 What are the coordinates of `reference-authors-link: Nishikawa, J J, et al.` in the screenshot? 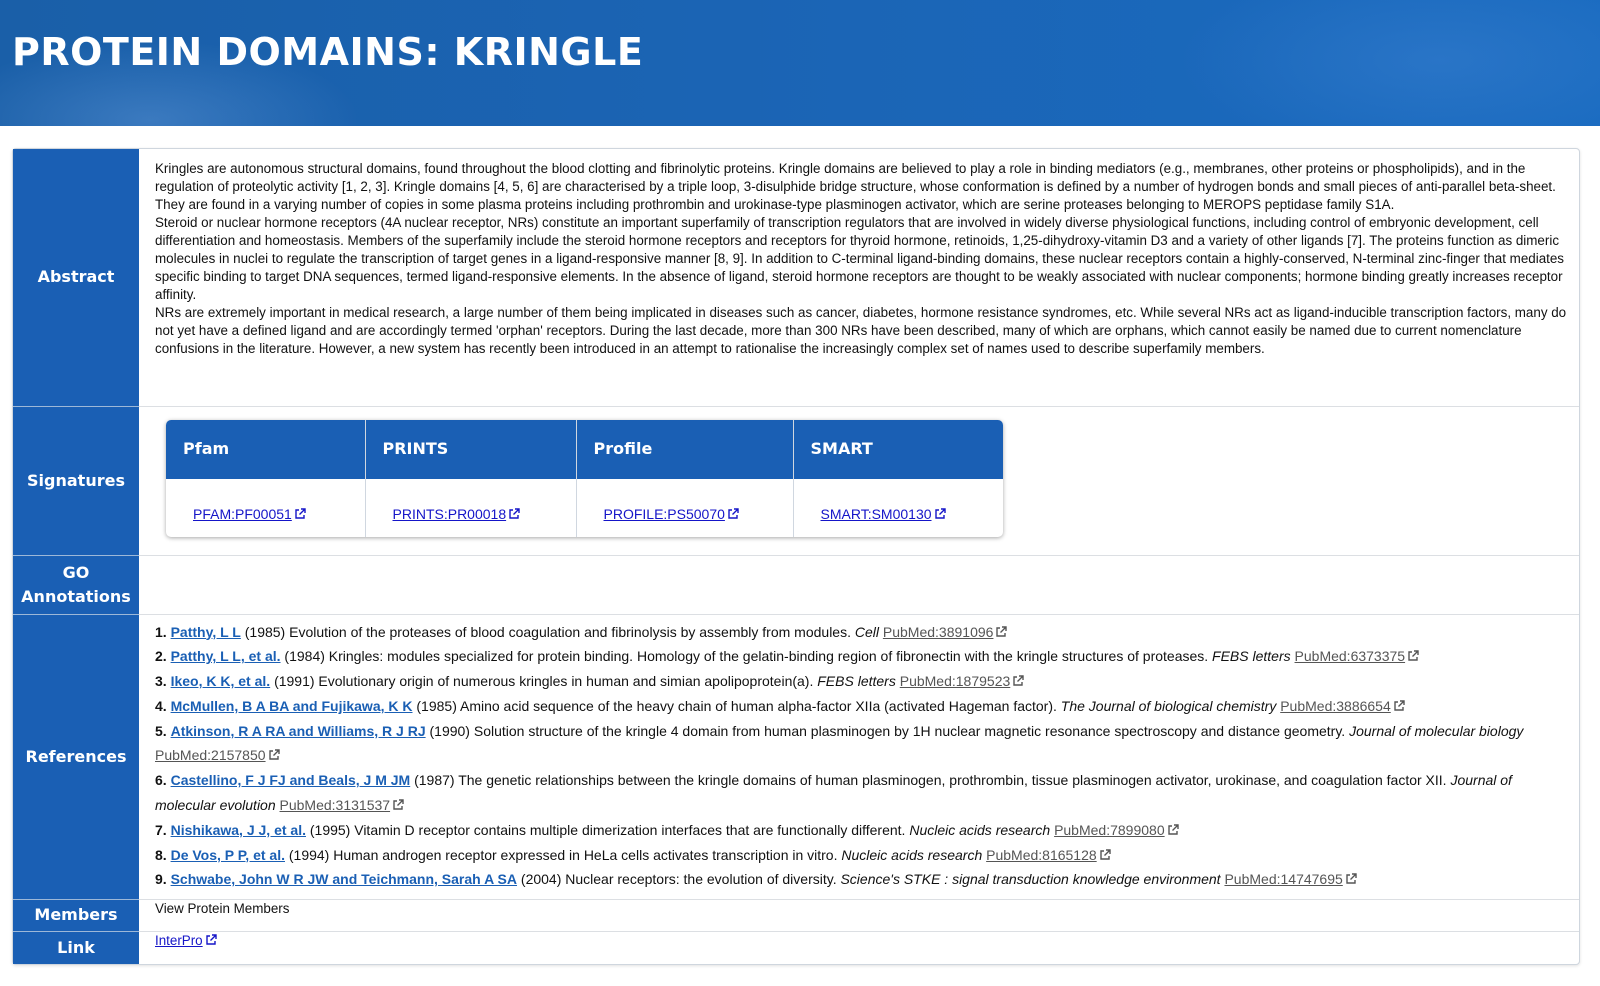 It's located at (238, 830).